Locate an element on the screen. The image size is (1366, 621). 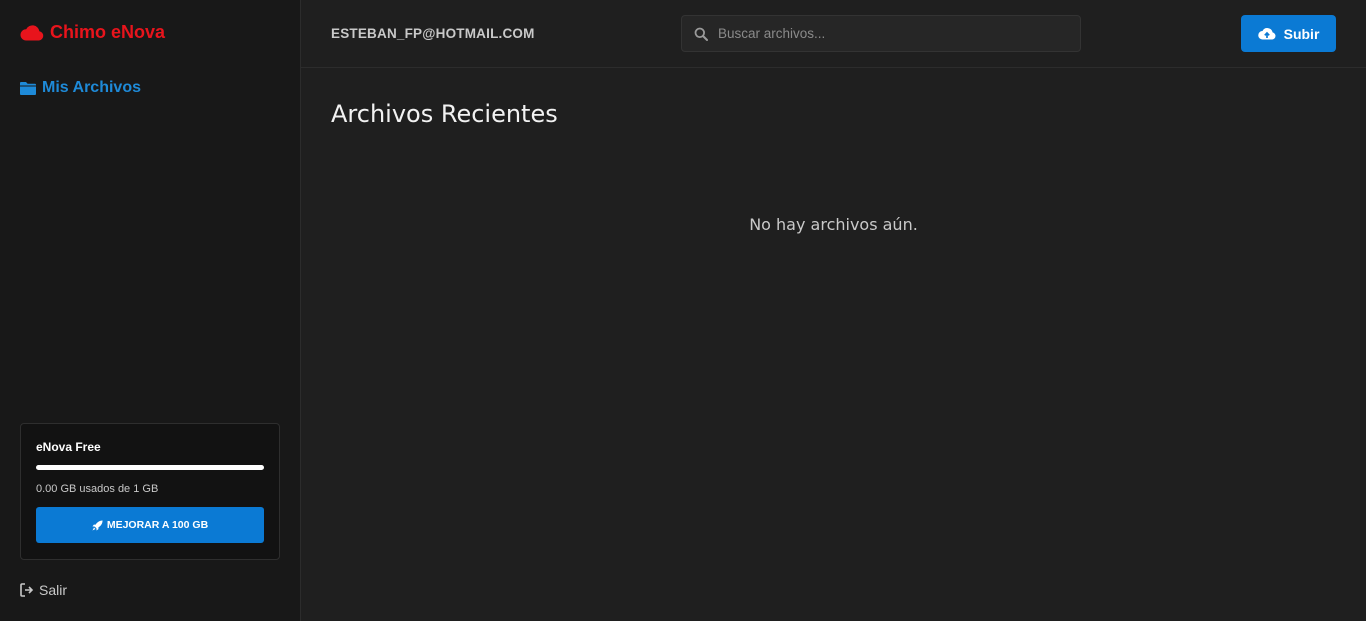
search-box is located at coordinates (881, 33).